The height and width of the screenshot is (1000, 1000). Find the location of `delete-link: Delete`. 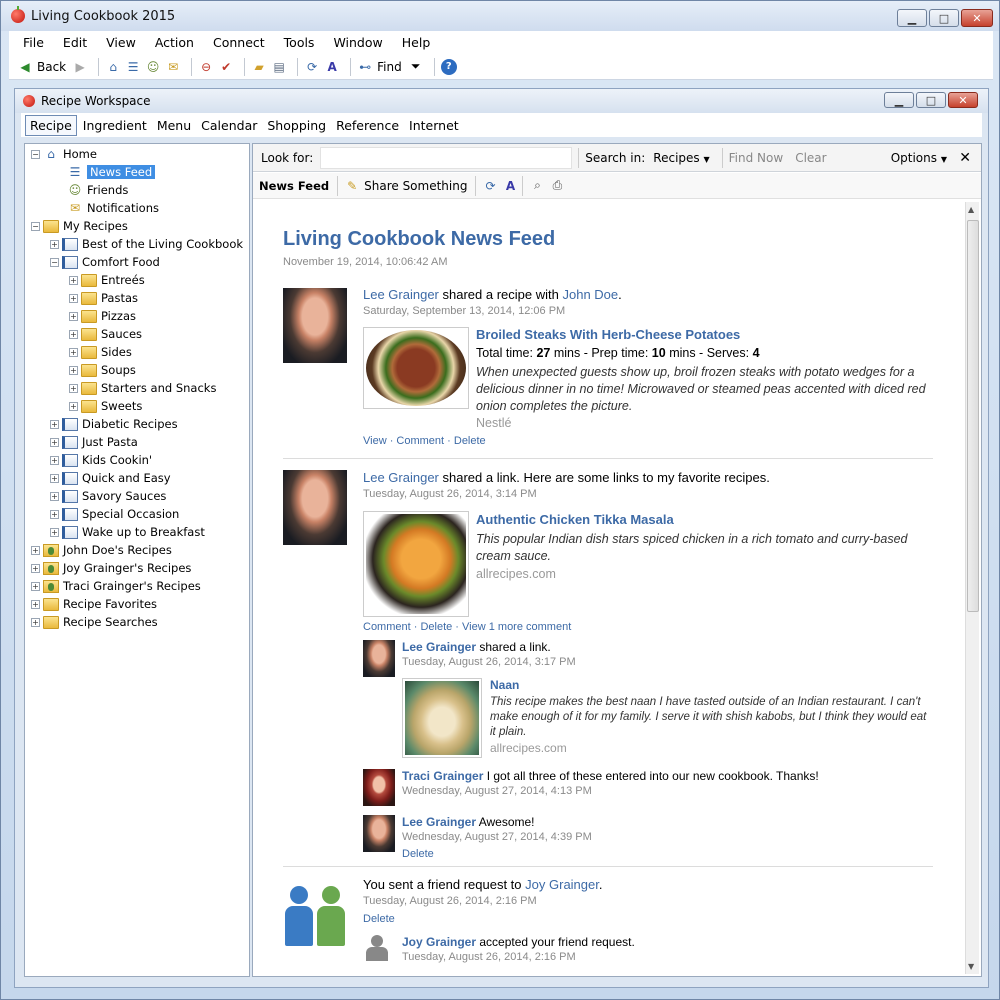

delete-link: Delete is located at coordinates (379, 919).